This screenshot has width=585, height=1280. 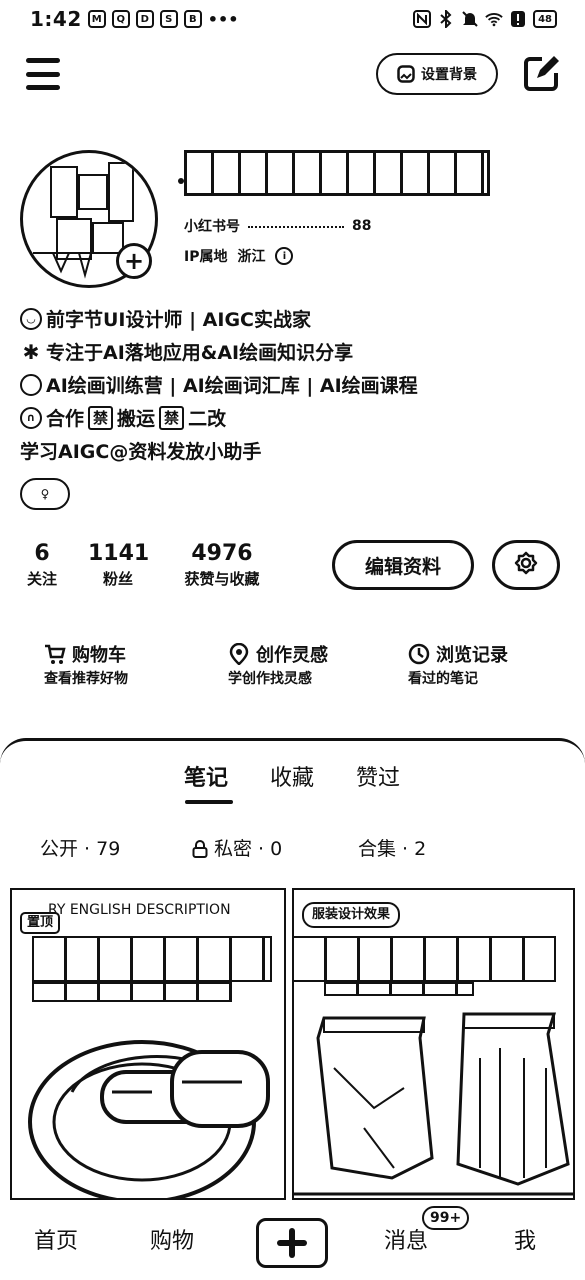 What do you see at coordinates (96, 19) in the screenshot?
I see `notification-icon: M` at bounding box center [96, 19].